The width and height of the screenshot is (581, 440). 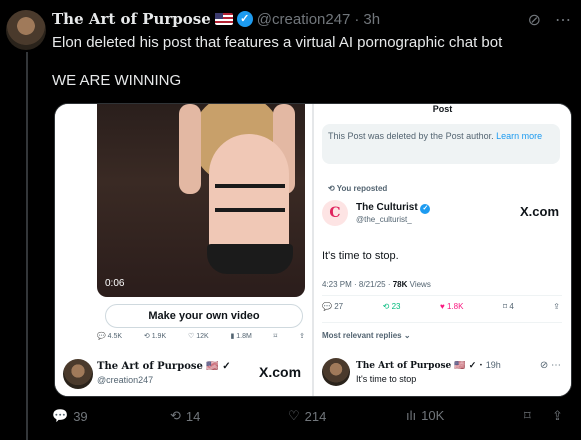 I want to click on rp-text: It's time to stop., so click(x=360, y=256).